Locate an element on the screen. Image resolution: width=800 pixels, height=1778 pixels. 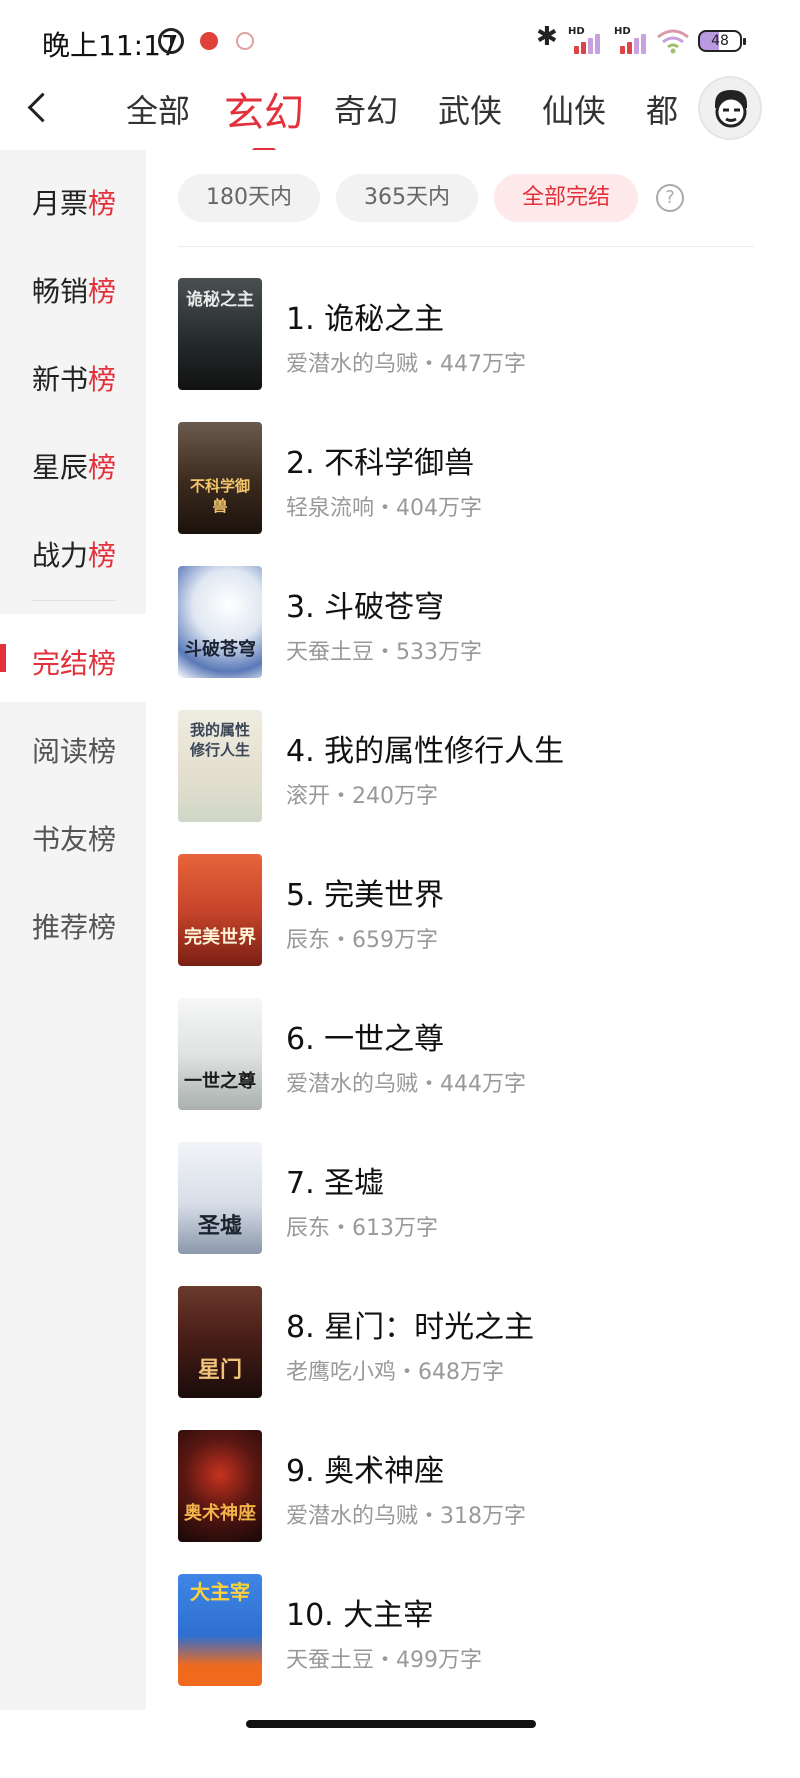
divider is located at coordinates (466, 246).